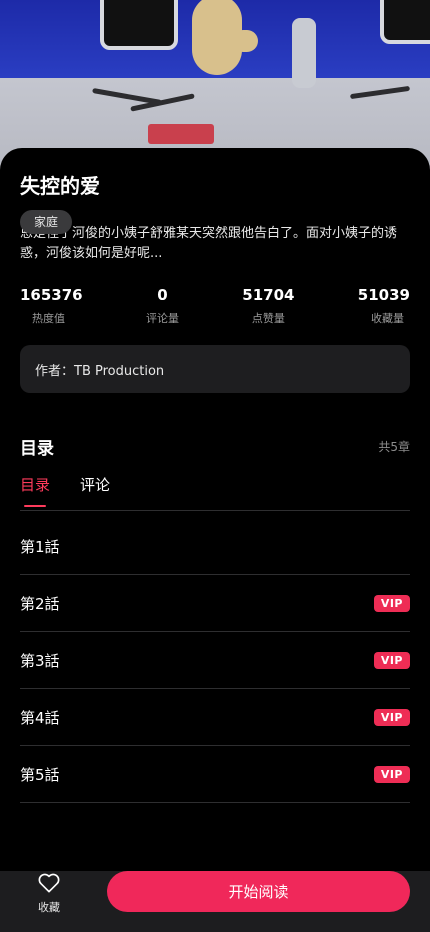 The height and width of the screenshot is (932, 430). Describe the element at coordinates (258, 891) in the screenshot. I see `start-reading-button: 开始阅读` at that location.